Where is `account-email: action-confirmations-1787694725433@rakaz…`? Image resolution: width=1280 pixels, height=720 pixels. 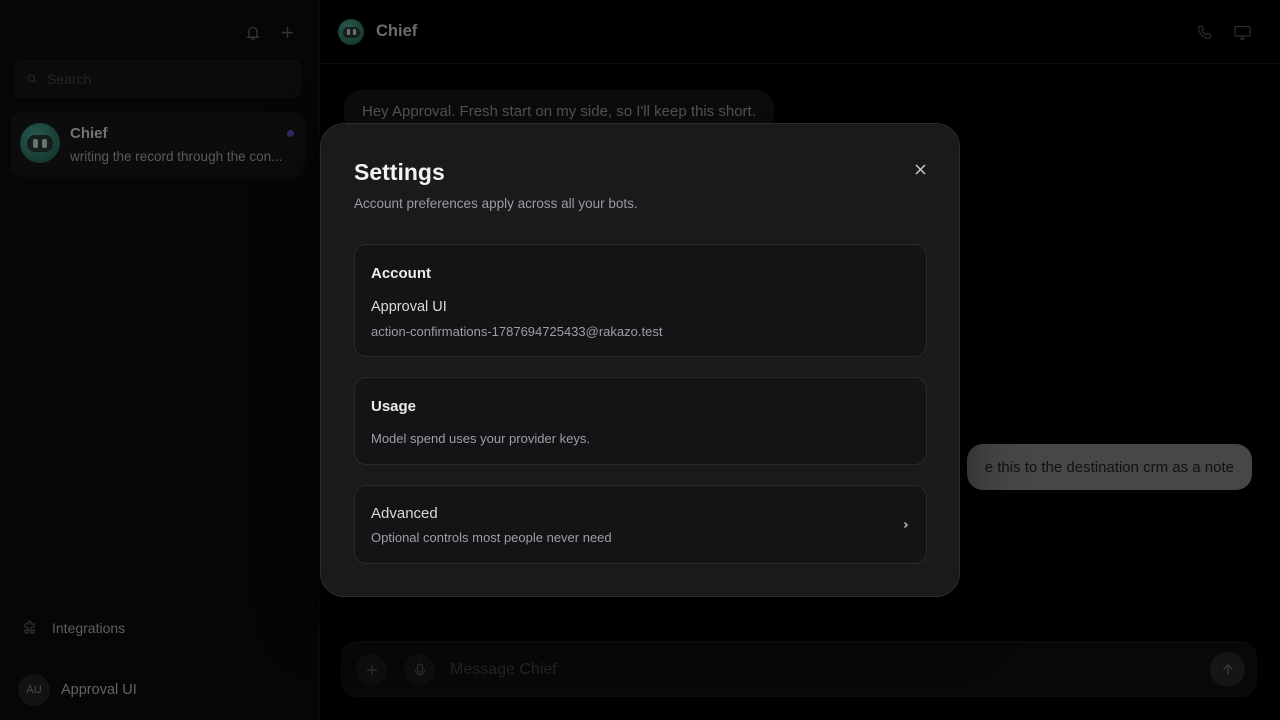 account-email: action-confirmations-1787694725433@rakaz… is located at coordinates (517, 331).